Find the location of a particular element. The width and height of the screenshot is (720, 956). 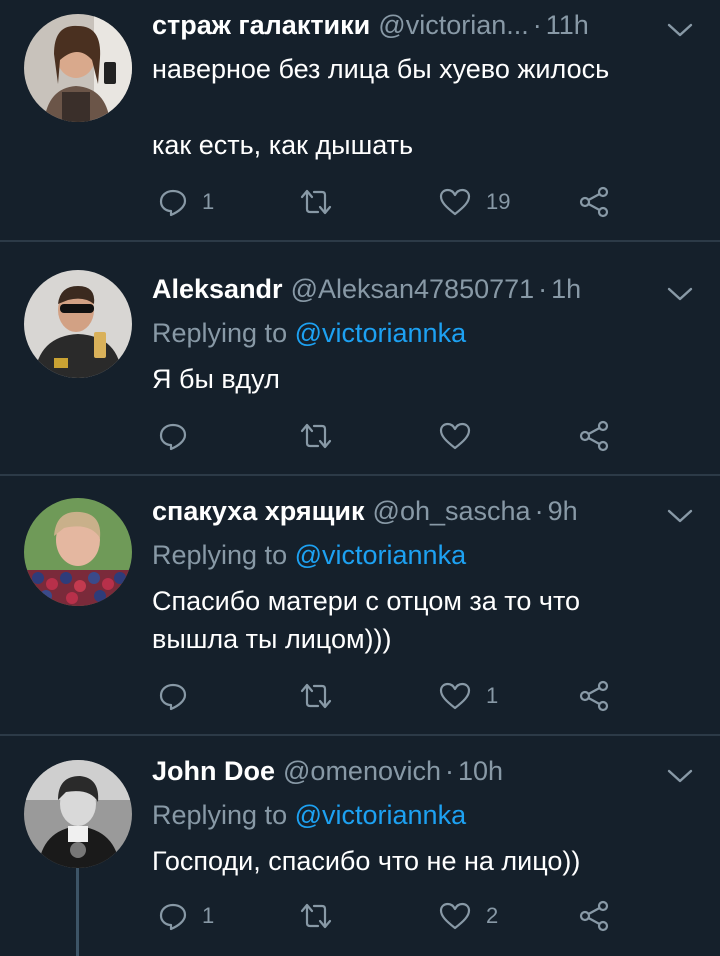

username: @oh_sascha is located at coordinates (452, 511).